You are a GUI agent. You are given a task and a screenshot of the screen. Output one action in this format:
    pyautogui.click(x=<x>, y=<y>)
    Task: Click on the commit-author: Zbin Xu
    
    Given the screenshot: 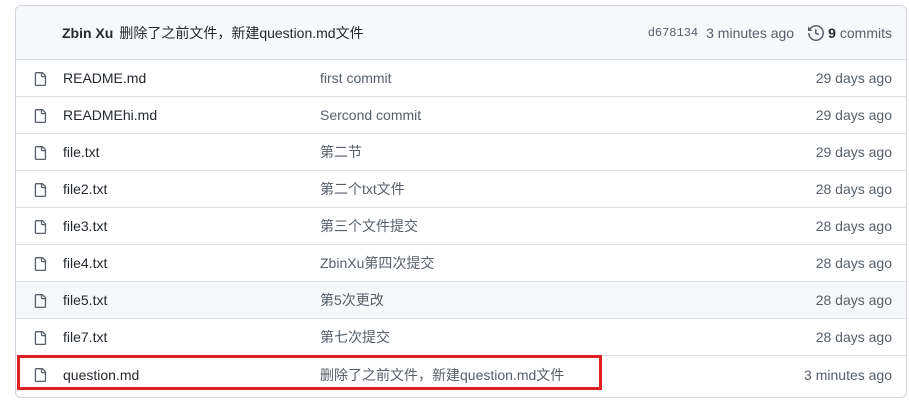 What is the action you would take?
    pyautogui.click(x=87, y=33)
    